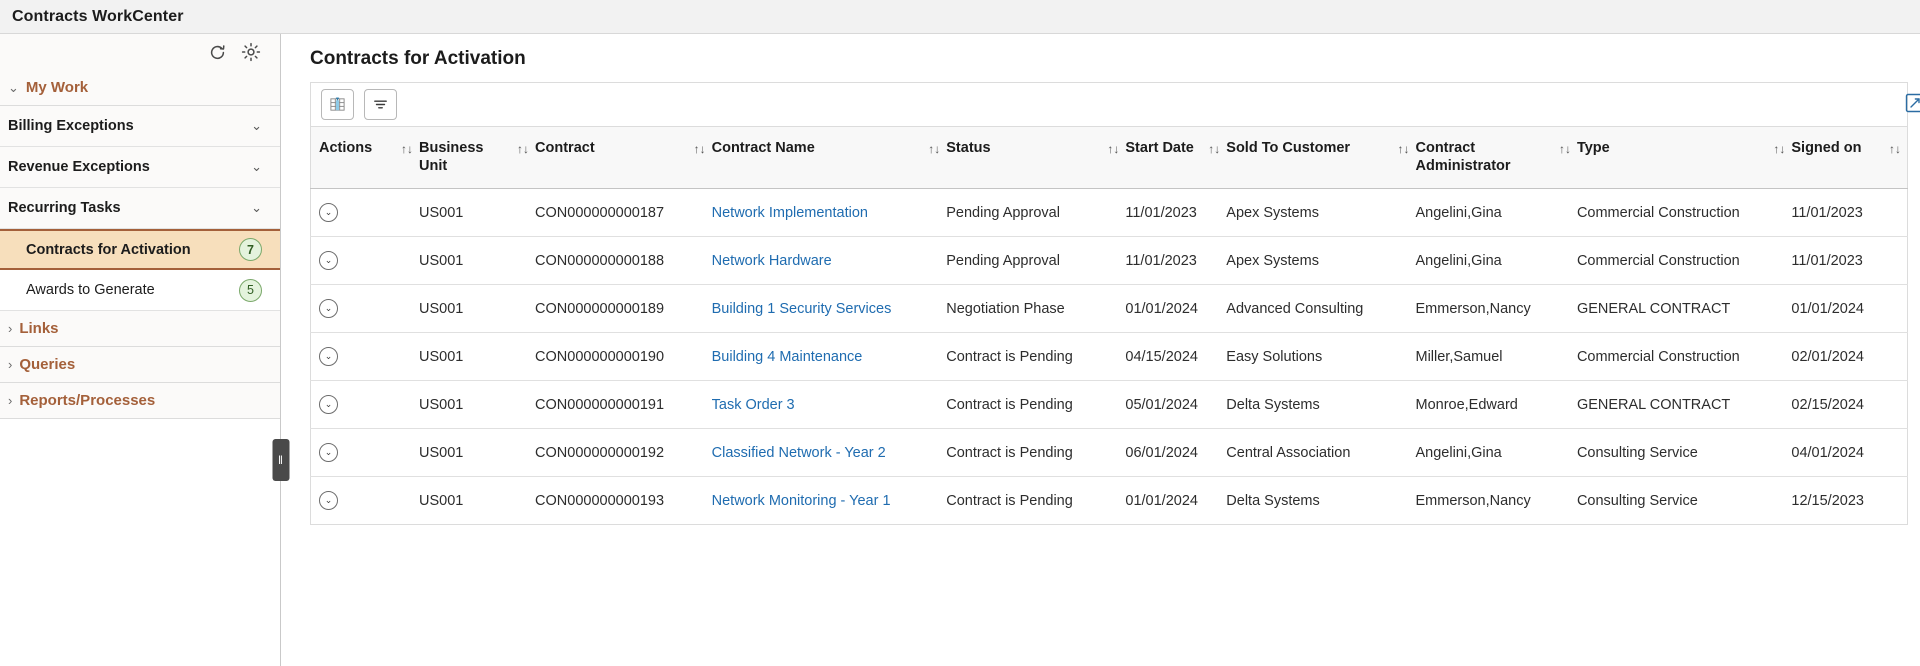  What do you see at coordinates (1849, 453) in the screenshot?
I see `cell-signed-on: 04/01/2024` at bounding box center [1849, 453].